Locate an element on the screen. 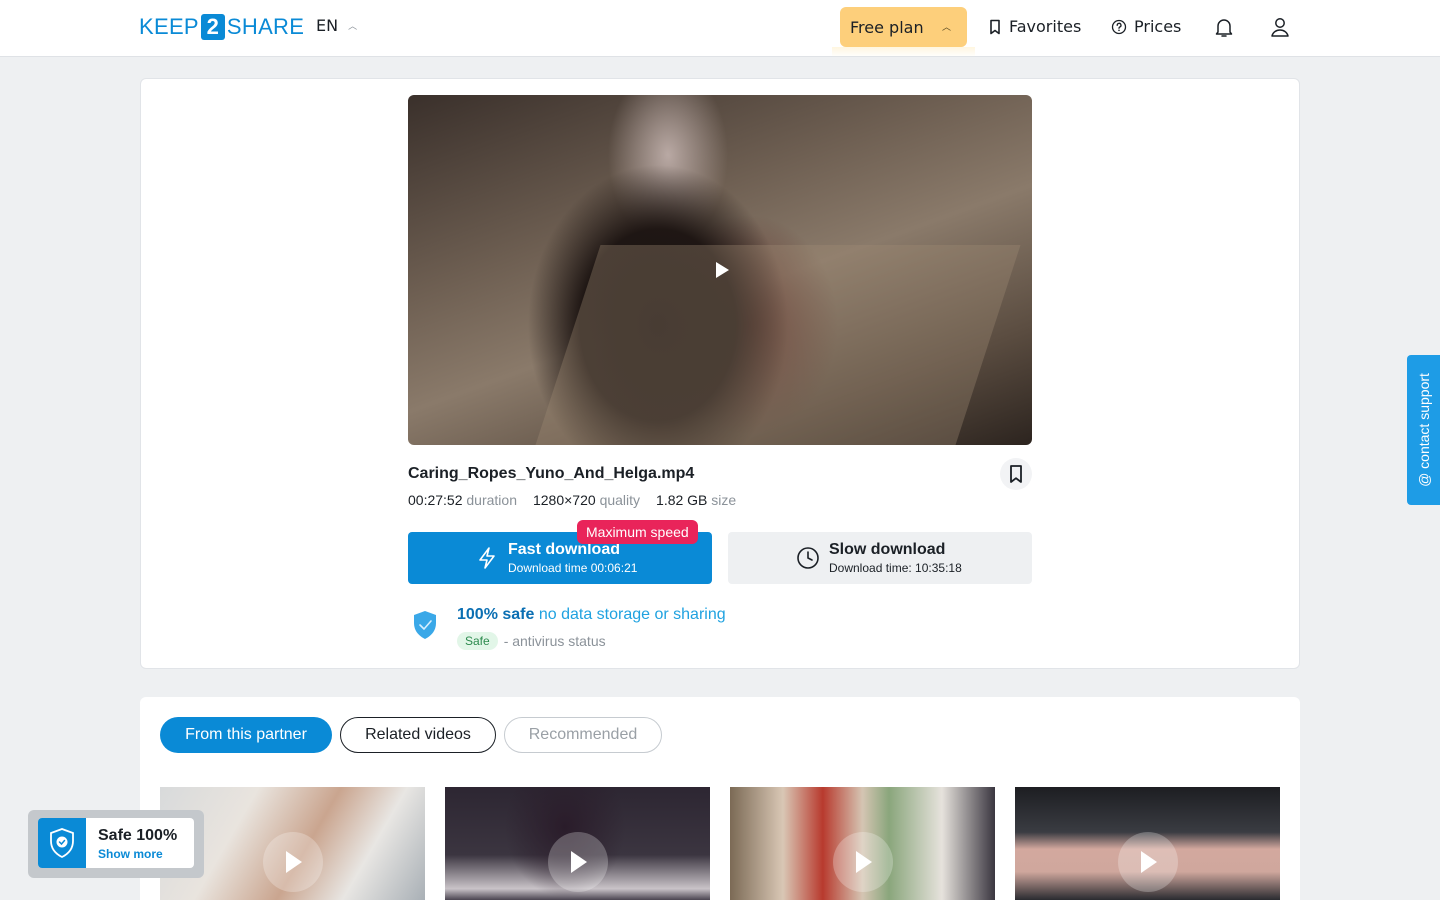  tab-recommended: Recommended is located at coordinates (583, 735).